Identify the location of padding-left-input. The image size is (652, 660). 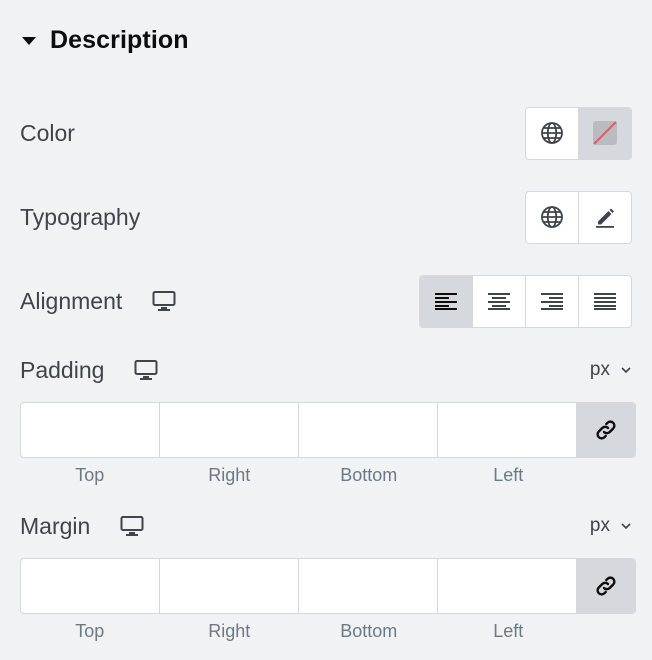
(507, 430).